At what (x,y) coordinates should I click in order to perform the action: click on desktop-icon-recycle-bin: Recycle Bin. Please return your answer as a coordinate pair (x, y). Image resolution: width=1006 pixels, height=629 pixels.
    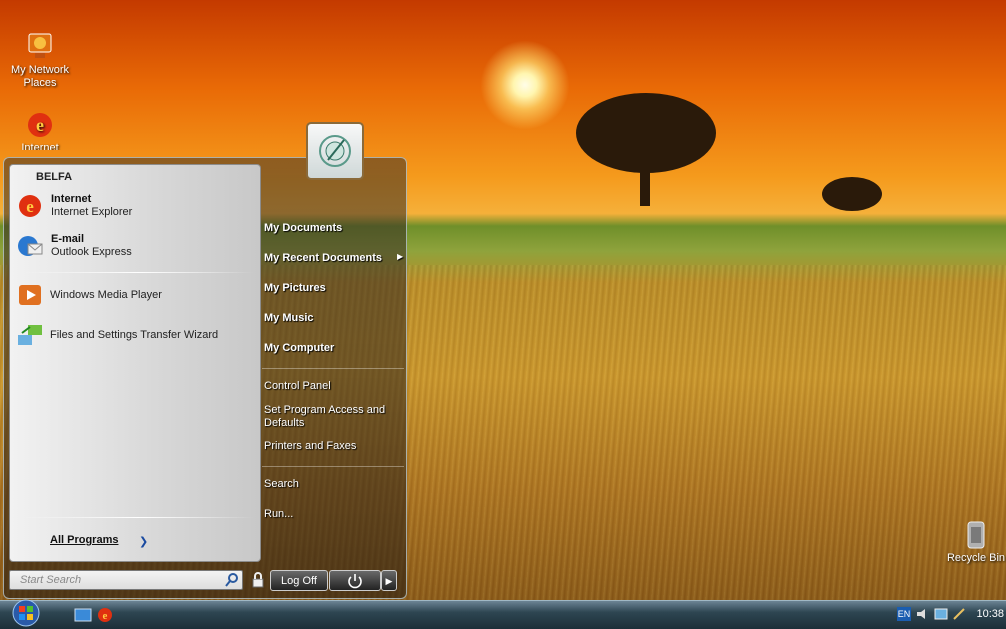
    Looking at the image, I should click on (972, 541).